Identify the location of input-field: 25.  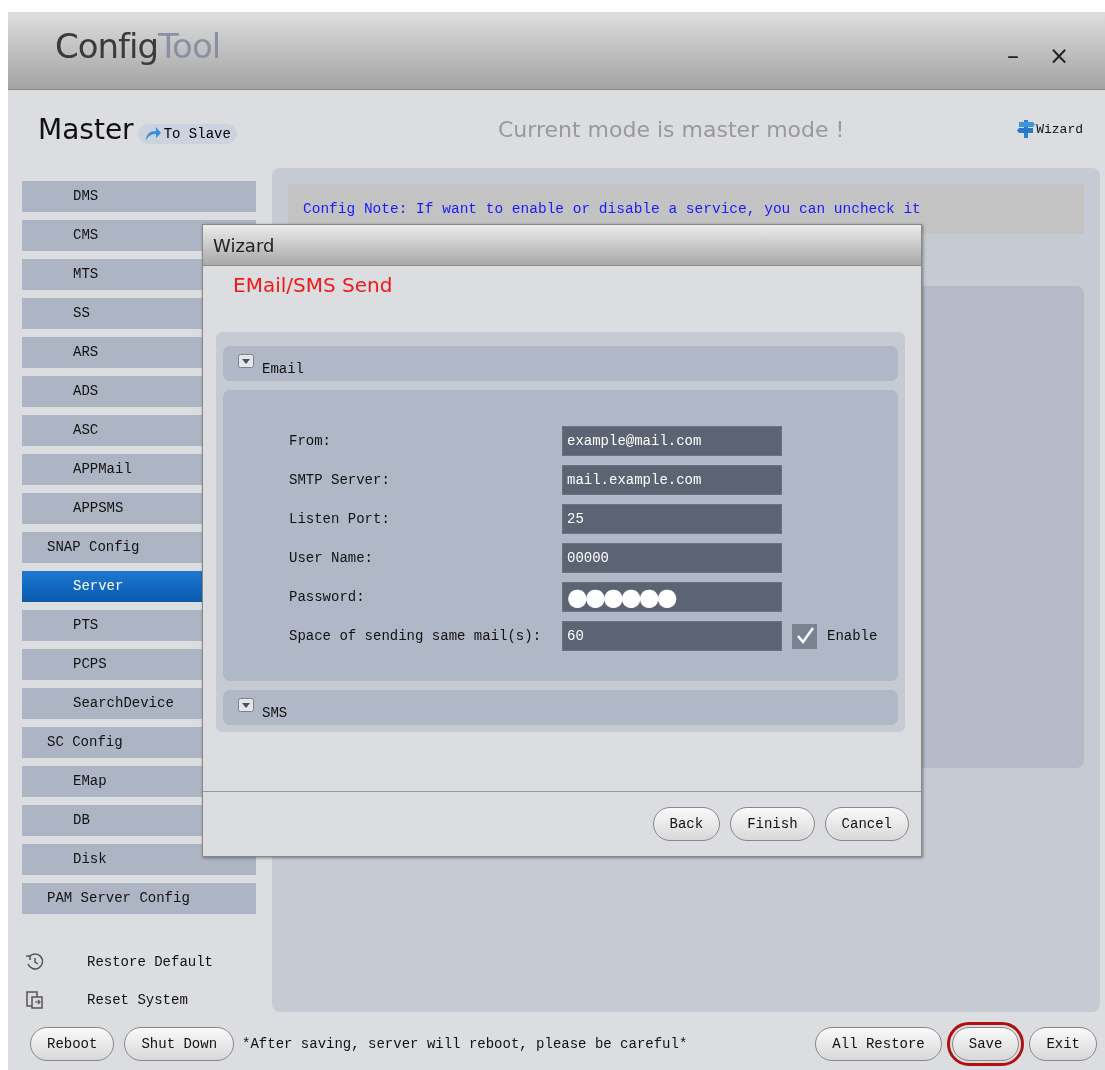
(672, 519).